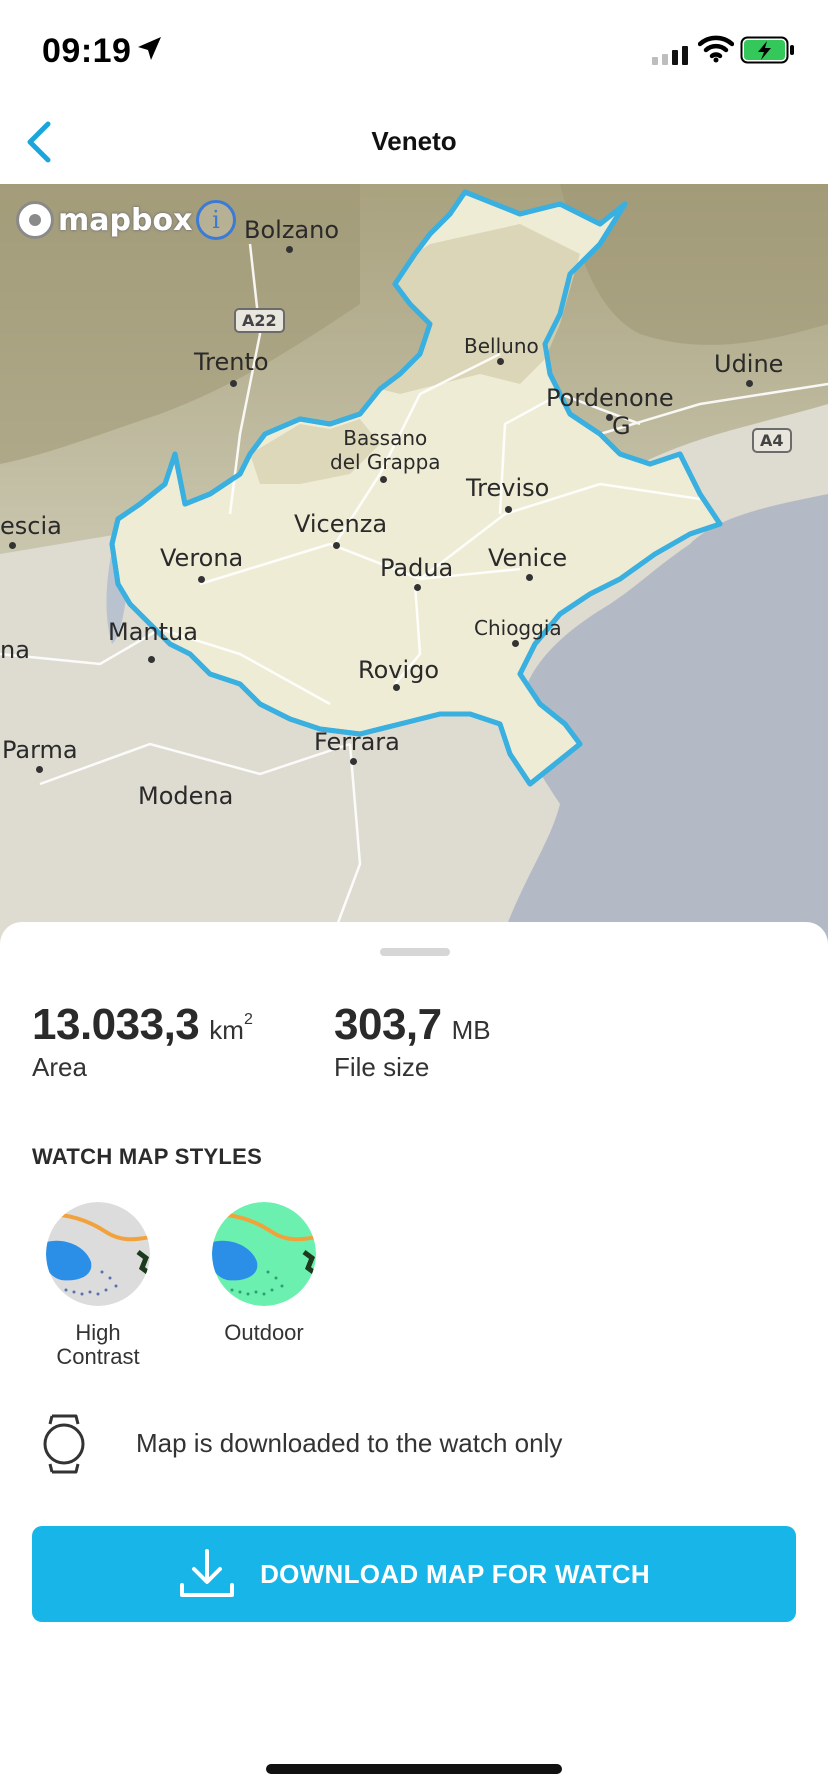 The image size is (828, 1792). Describe the element at coordinates (382, 1067) in the screenshot. I see `file-size-label: File size` at that location.